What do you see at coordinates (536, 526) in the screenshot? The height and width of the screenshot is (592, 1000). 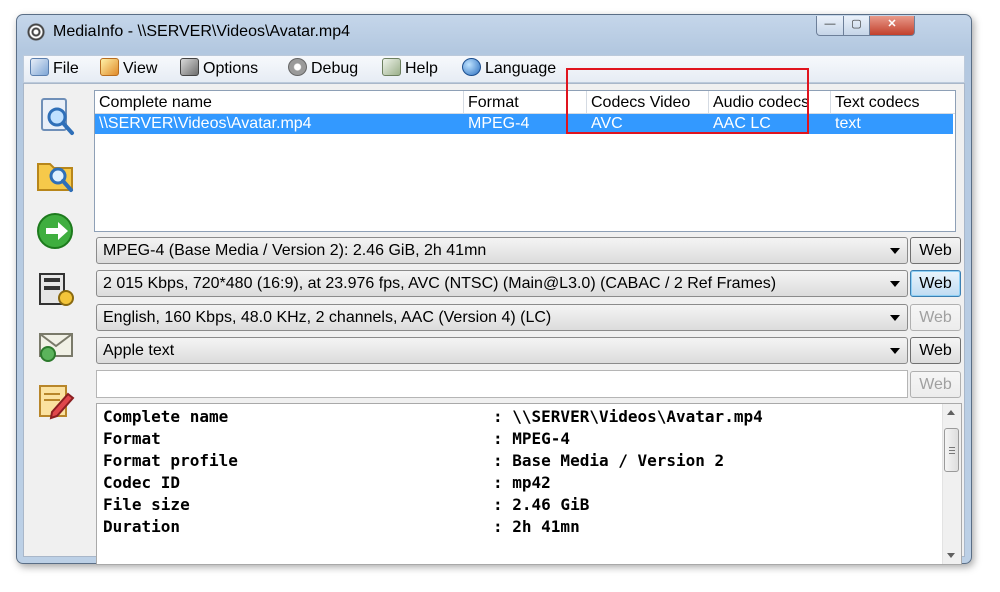 I see `detail-value: : 2h 41mn` at bounding box center [536, 526].